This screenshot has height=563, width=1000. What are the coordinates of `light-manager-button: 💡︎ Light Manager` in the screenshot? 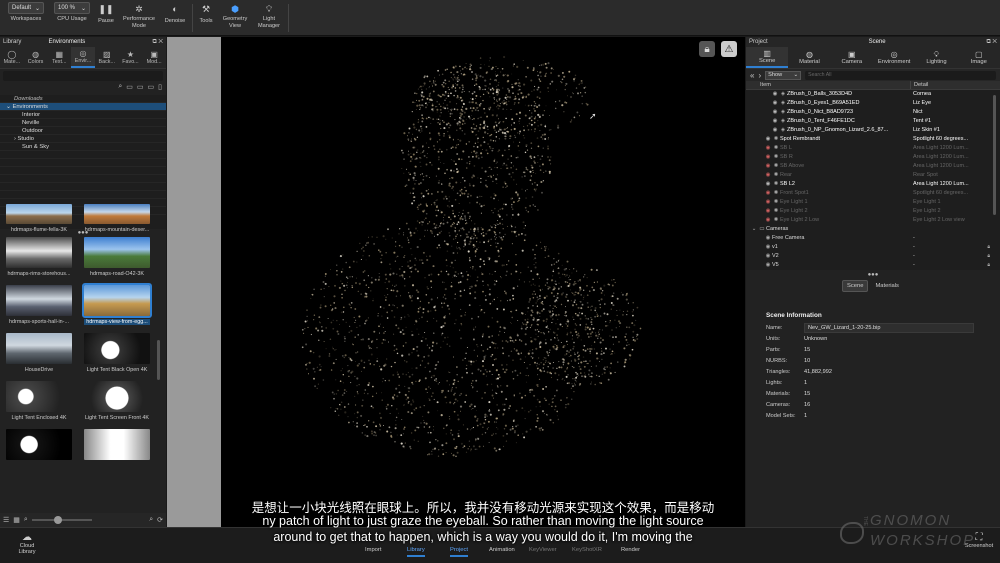 It's located at (269, 15).